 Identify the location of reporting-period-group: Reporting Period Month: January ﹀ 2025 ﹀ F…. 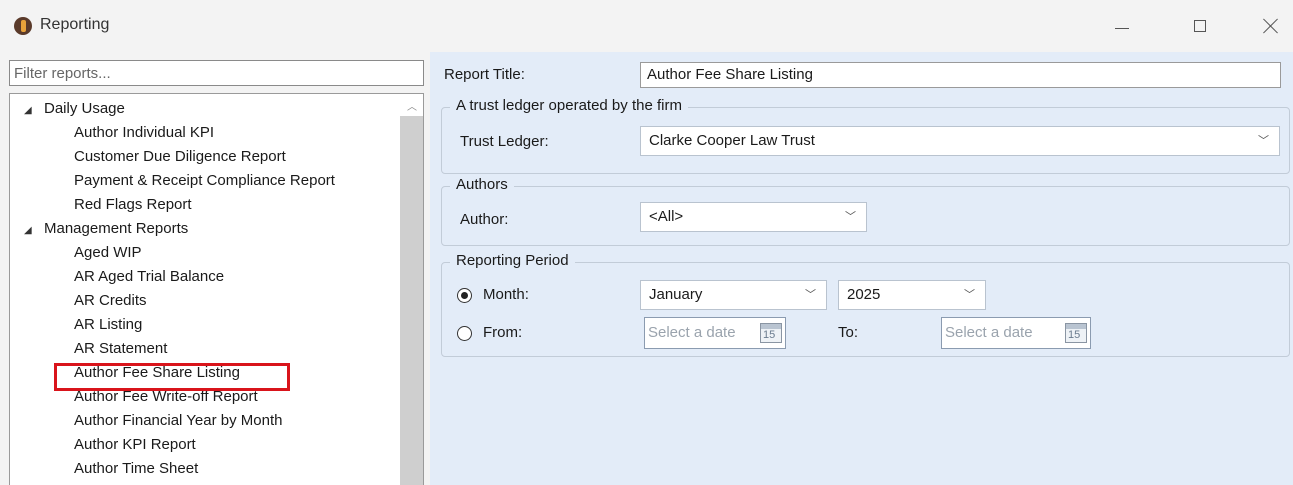
(865, 304).